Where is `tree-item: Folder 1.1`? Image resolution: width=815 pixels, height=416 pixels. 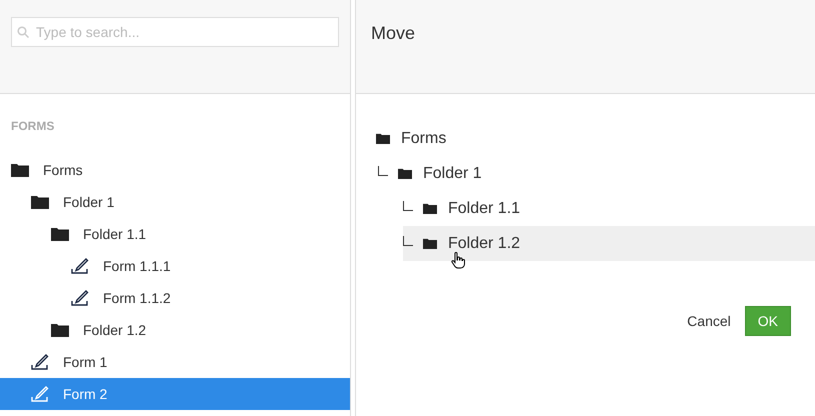 tree-item: Folder 1.1 is located at coordinates (175, 234).